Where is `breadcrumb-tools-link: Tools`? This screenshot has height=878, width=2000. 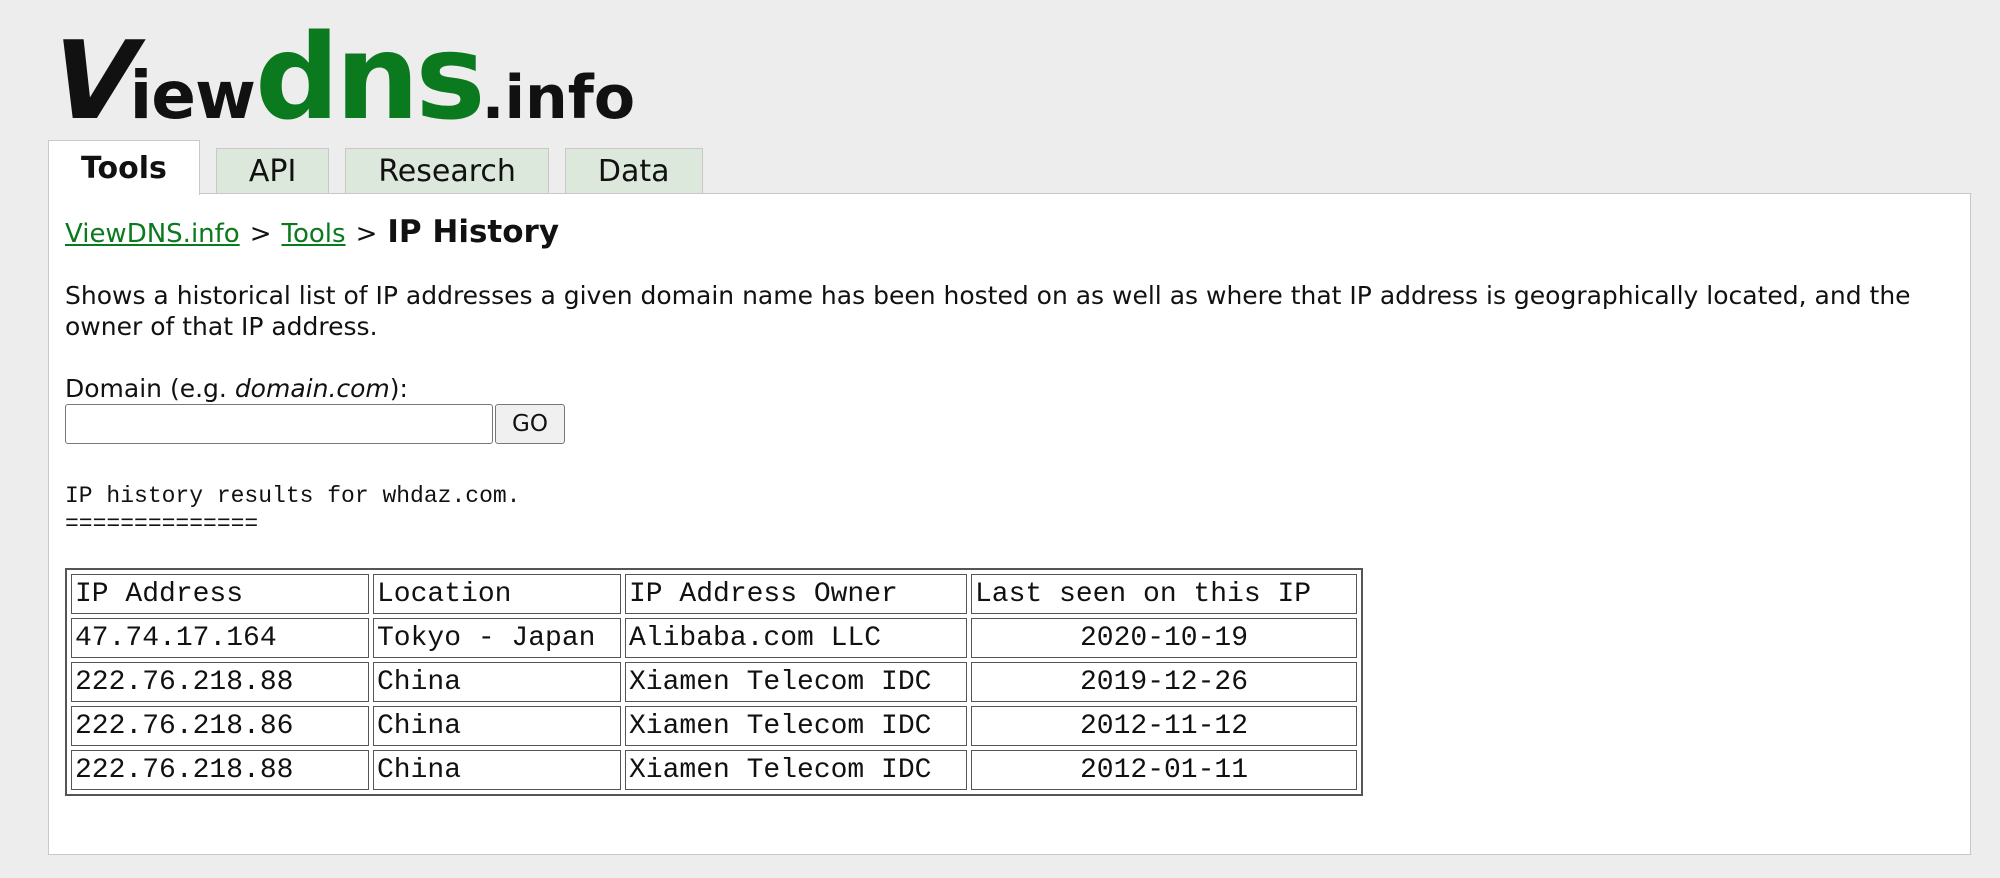
breadcrumb-tools-link: Tools is located at coordinates (314, 234).